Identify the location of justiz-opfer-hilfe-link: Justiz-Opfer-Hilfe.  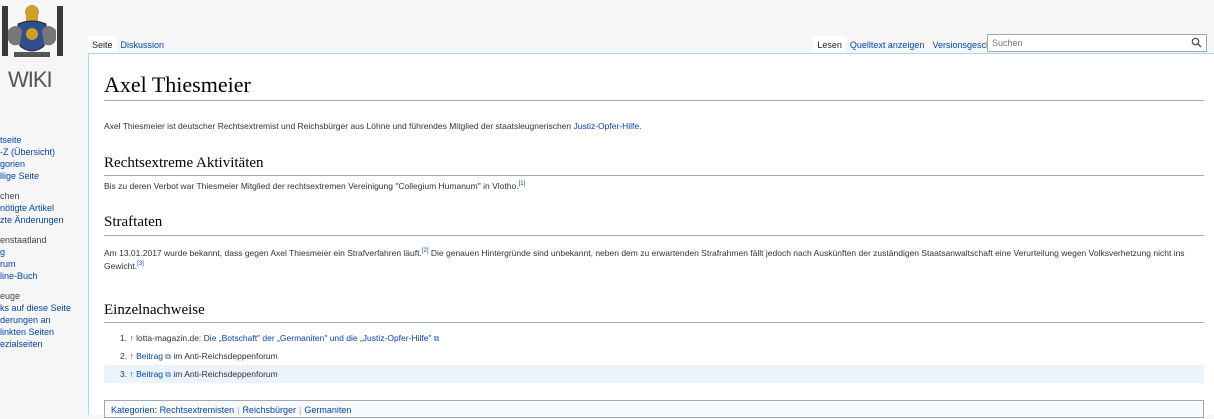
(607, 126).